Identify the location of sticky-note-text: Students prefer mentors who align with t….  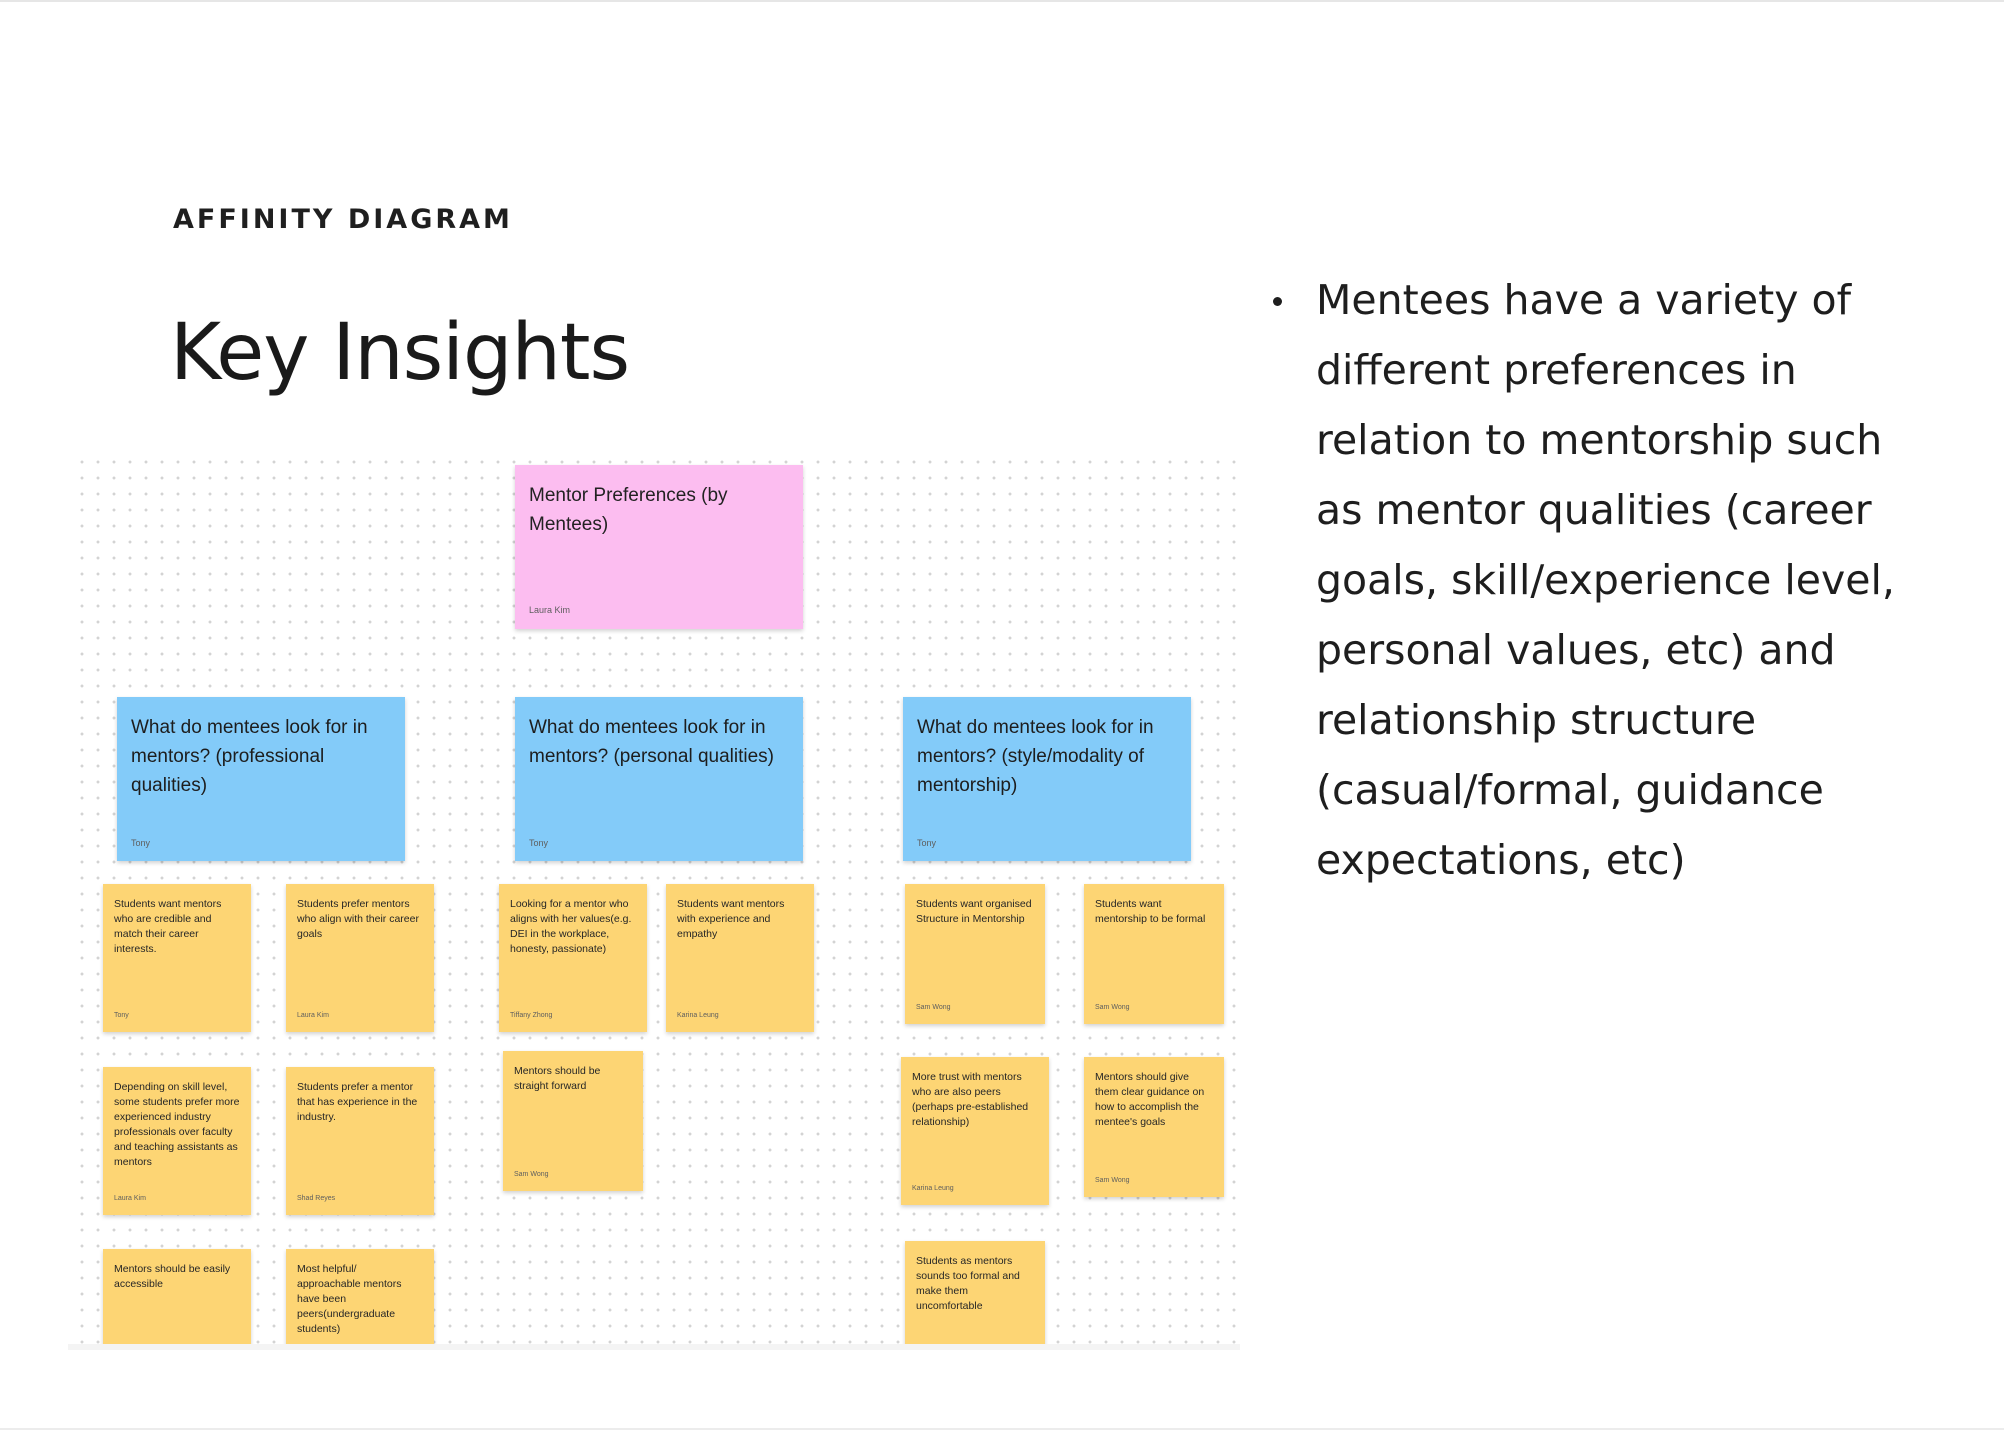
(358, 919).